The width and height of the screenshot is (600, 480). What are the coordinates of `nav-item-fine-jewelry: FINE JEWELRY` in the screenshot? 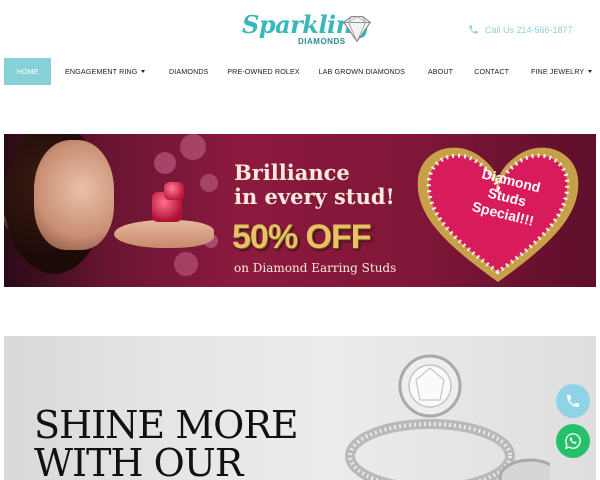 It's located at (561, 71).